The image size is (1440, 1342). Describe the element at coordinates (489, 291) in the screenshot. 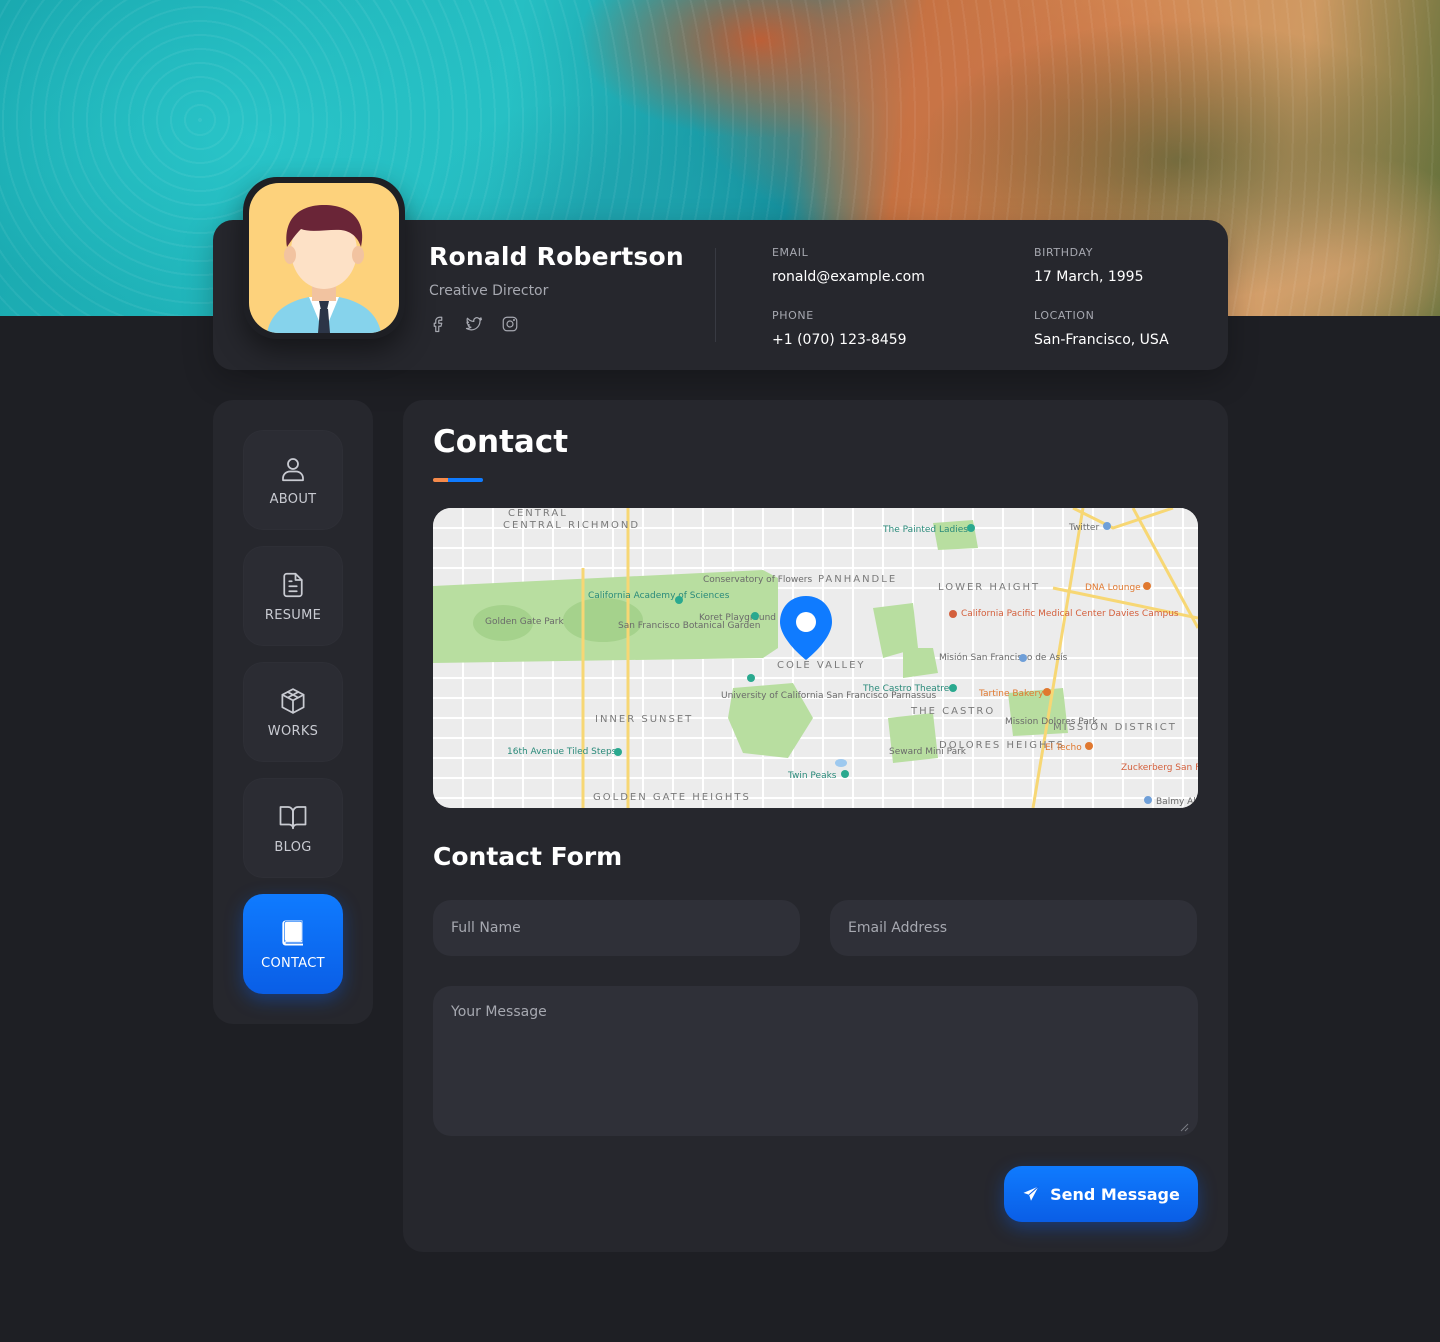

I see `profile-role: Creative Director` at that location.